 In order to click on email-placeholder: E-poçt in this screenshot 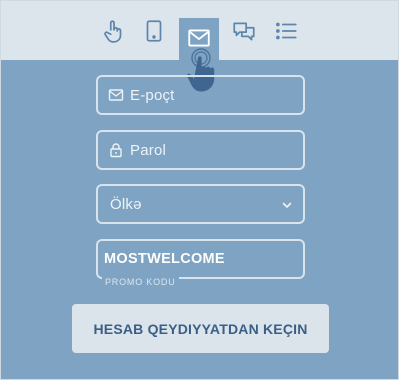, I will do `click(152, 95)`.